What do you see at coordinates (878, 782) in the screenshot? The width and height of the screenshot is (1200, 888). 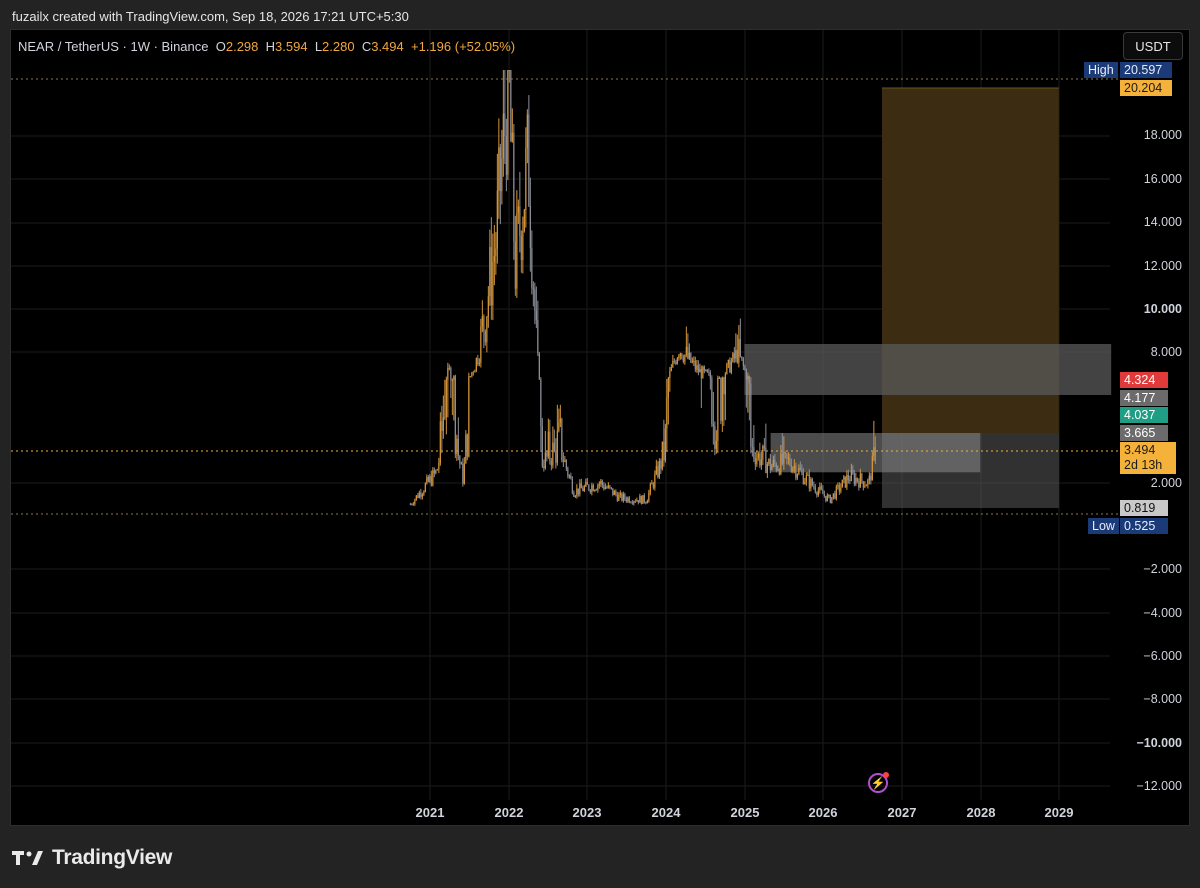 I see `lightning-icon: ⚡` at bounding box center [878, 782].